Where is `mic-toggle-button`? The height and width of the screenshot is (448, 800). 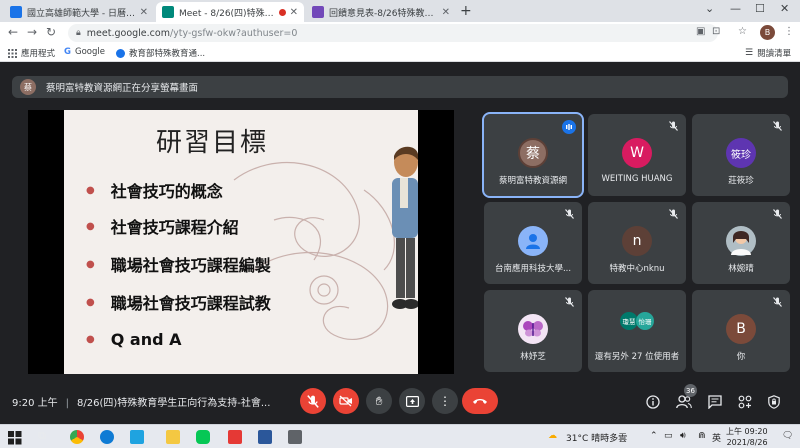
mic-toggle-button is located at coordinates (313, 401).